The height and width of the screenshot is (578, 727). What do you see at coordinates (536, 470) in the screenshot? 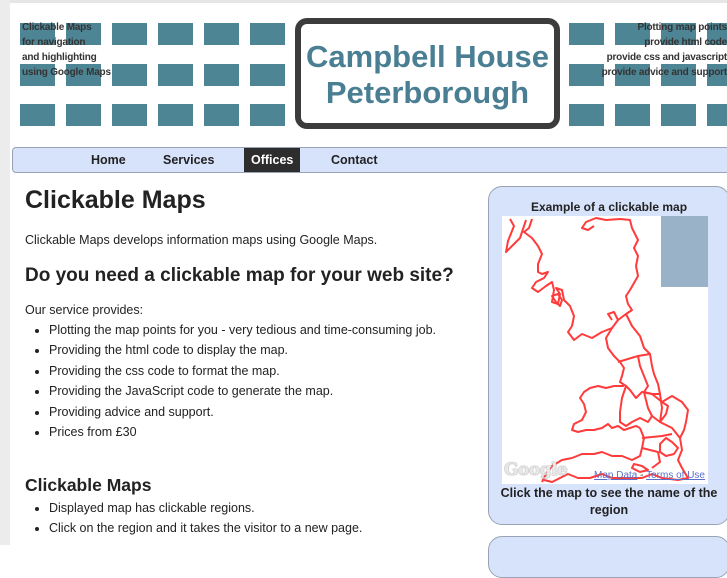
I see `google-logo: Google` at bounding box center [536, 470].